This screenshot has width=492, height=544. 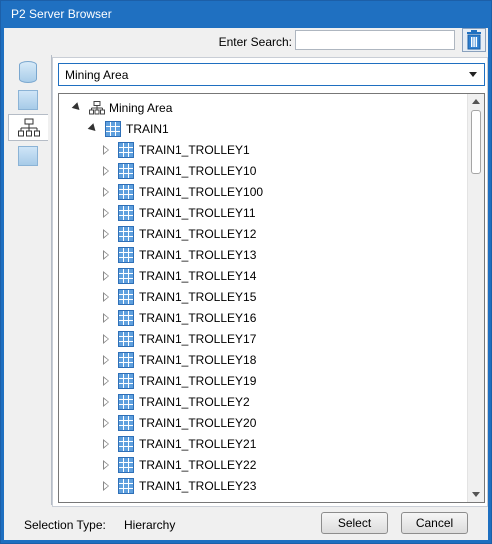 What do you see at coordinates (150, 525) in the screenshot?
I see `selection-type-value: Hierarchy` at bounding box center [150, 525].